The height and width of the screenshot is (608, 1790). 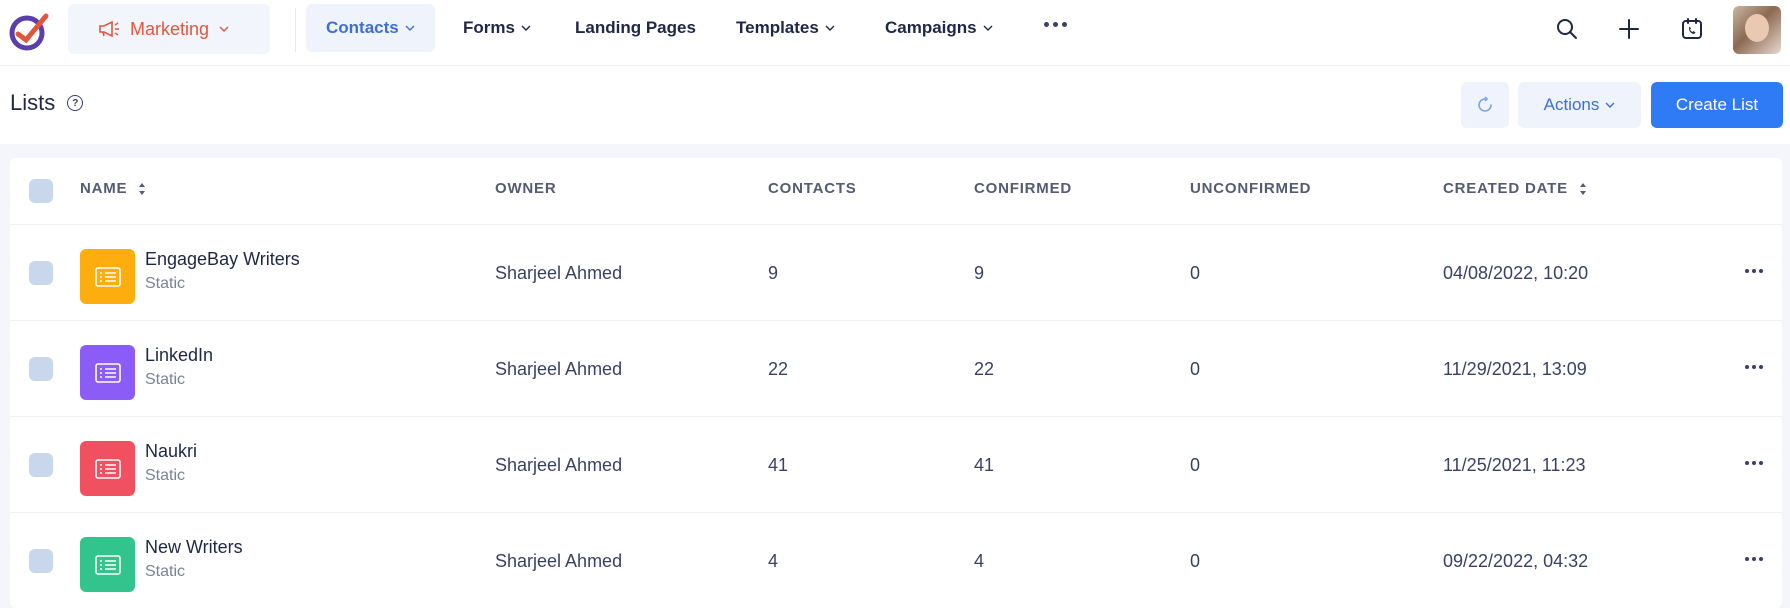 I want to click on column-header-unconfirmed-label: UNCONFIRMED, so click(x=1251, y=188).